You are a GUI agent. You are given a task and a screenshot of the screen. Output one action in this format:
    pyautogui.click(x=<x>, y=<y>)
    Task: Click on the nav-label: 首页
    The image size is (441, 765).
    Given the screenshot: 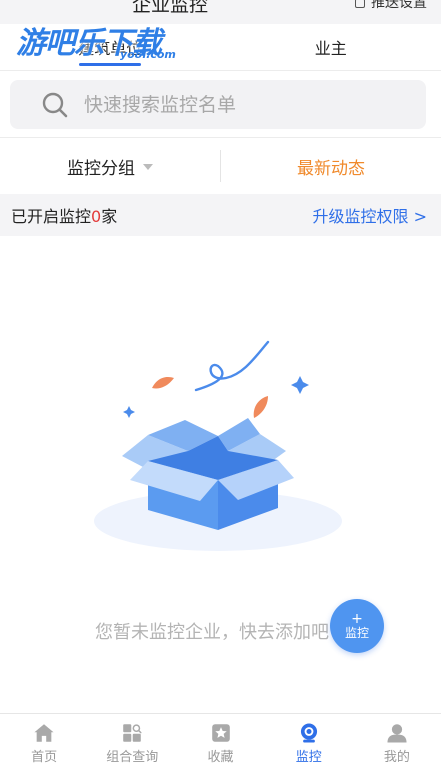 What is the action you would take?
    pyautogui.click(x=44, y=757)
    